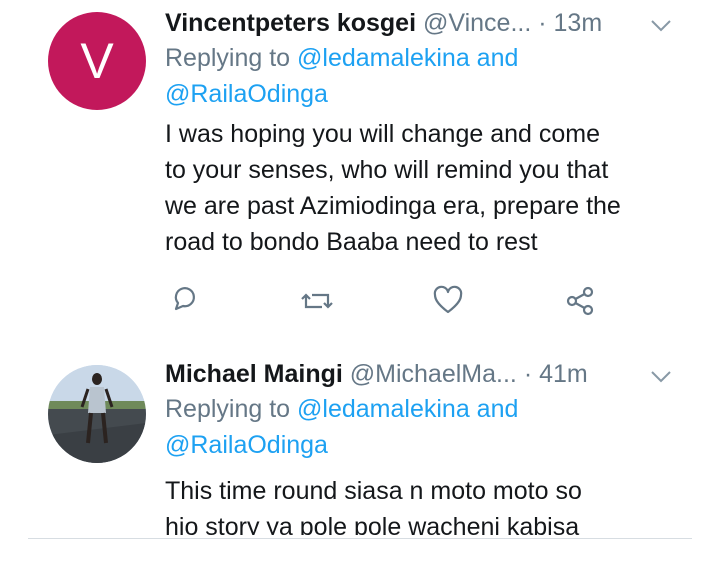 Image resolution: width=720 pixels, height=563 pixels. I want to click on like-icon, so click(450, 303).